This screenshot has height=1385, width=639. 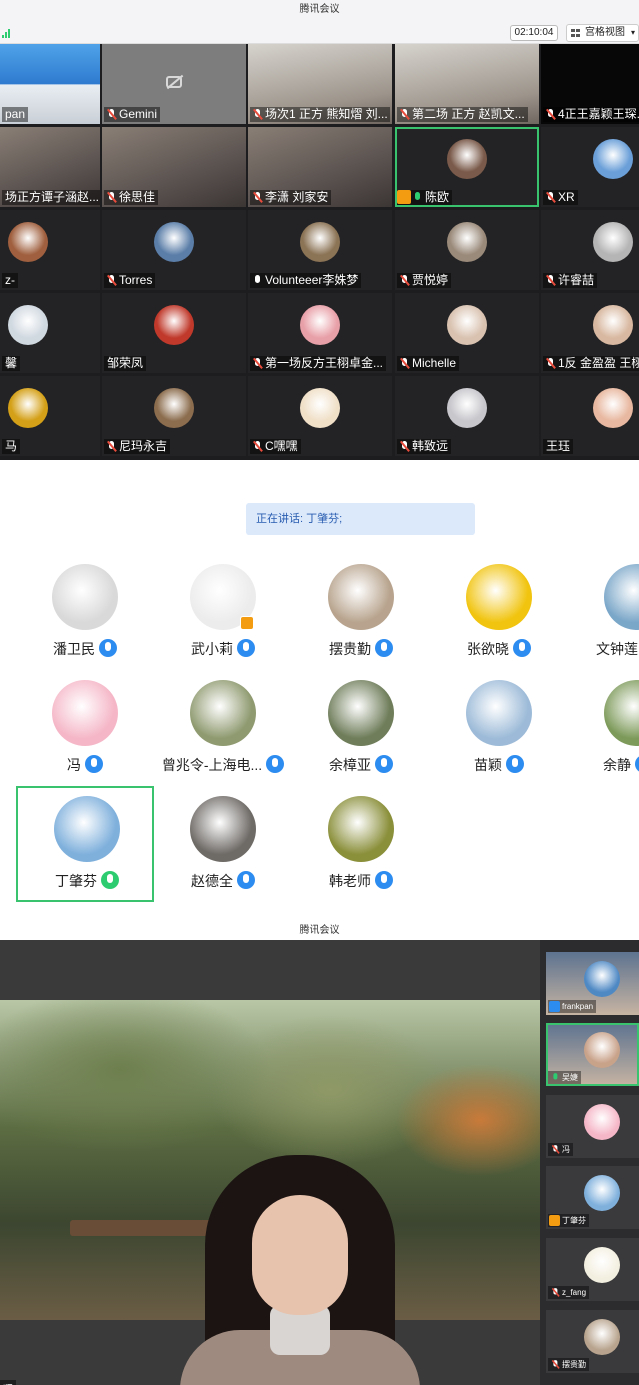 I want to click on video-tile: 王珏, so click(x=590, y=416).